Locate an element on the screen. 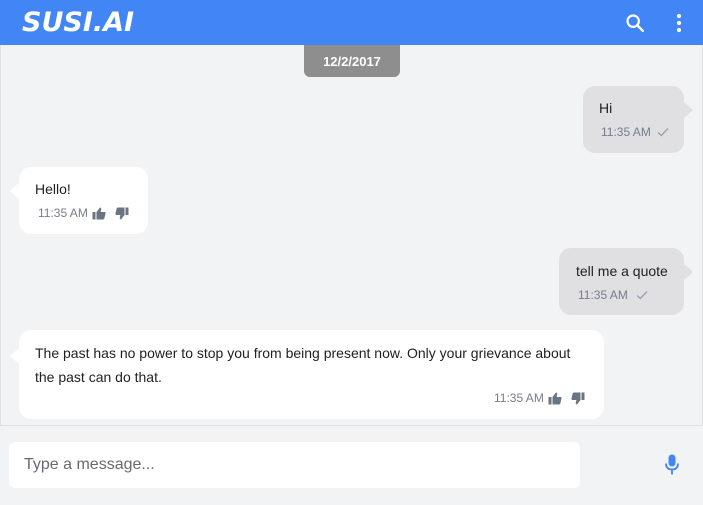 The width and height of the screenshot is (703, 505). search-icon is located at coordinates (635, 23).